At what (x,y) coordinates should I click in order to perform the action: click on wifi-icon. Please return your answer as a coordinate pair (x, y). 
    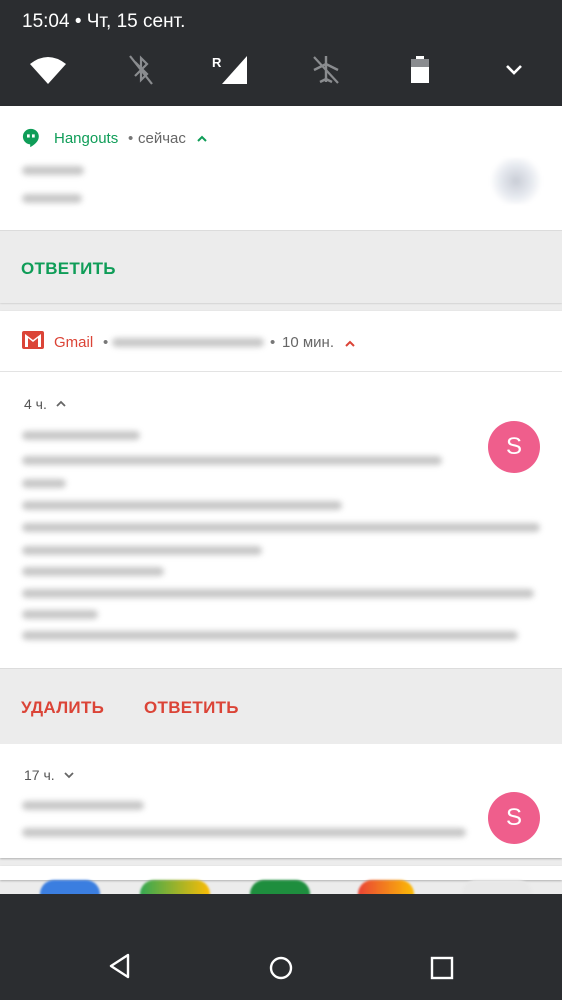
    Looking at the image, I should click on (48, 70).